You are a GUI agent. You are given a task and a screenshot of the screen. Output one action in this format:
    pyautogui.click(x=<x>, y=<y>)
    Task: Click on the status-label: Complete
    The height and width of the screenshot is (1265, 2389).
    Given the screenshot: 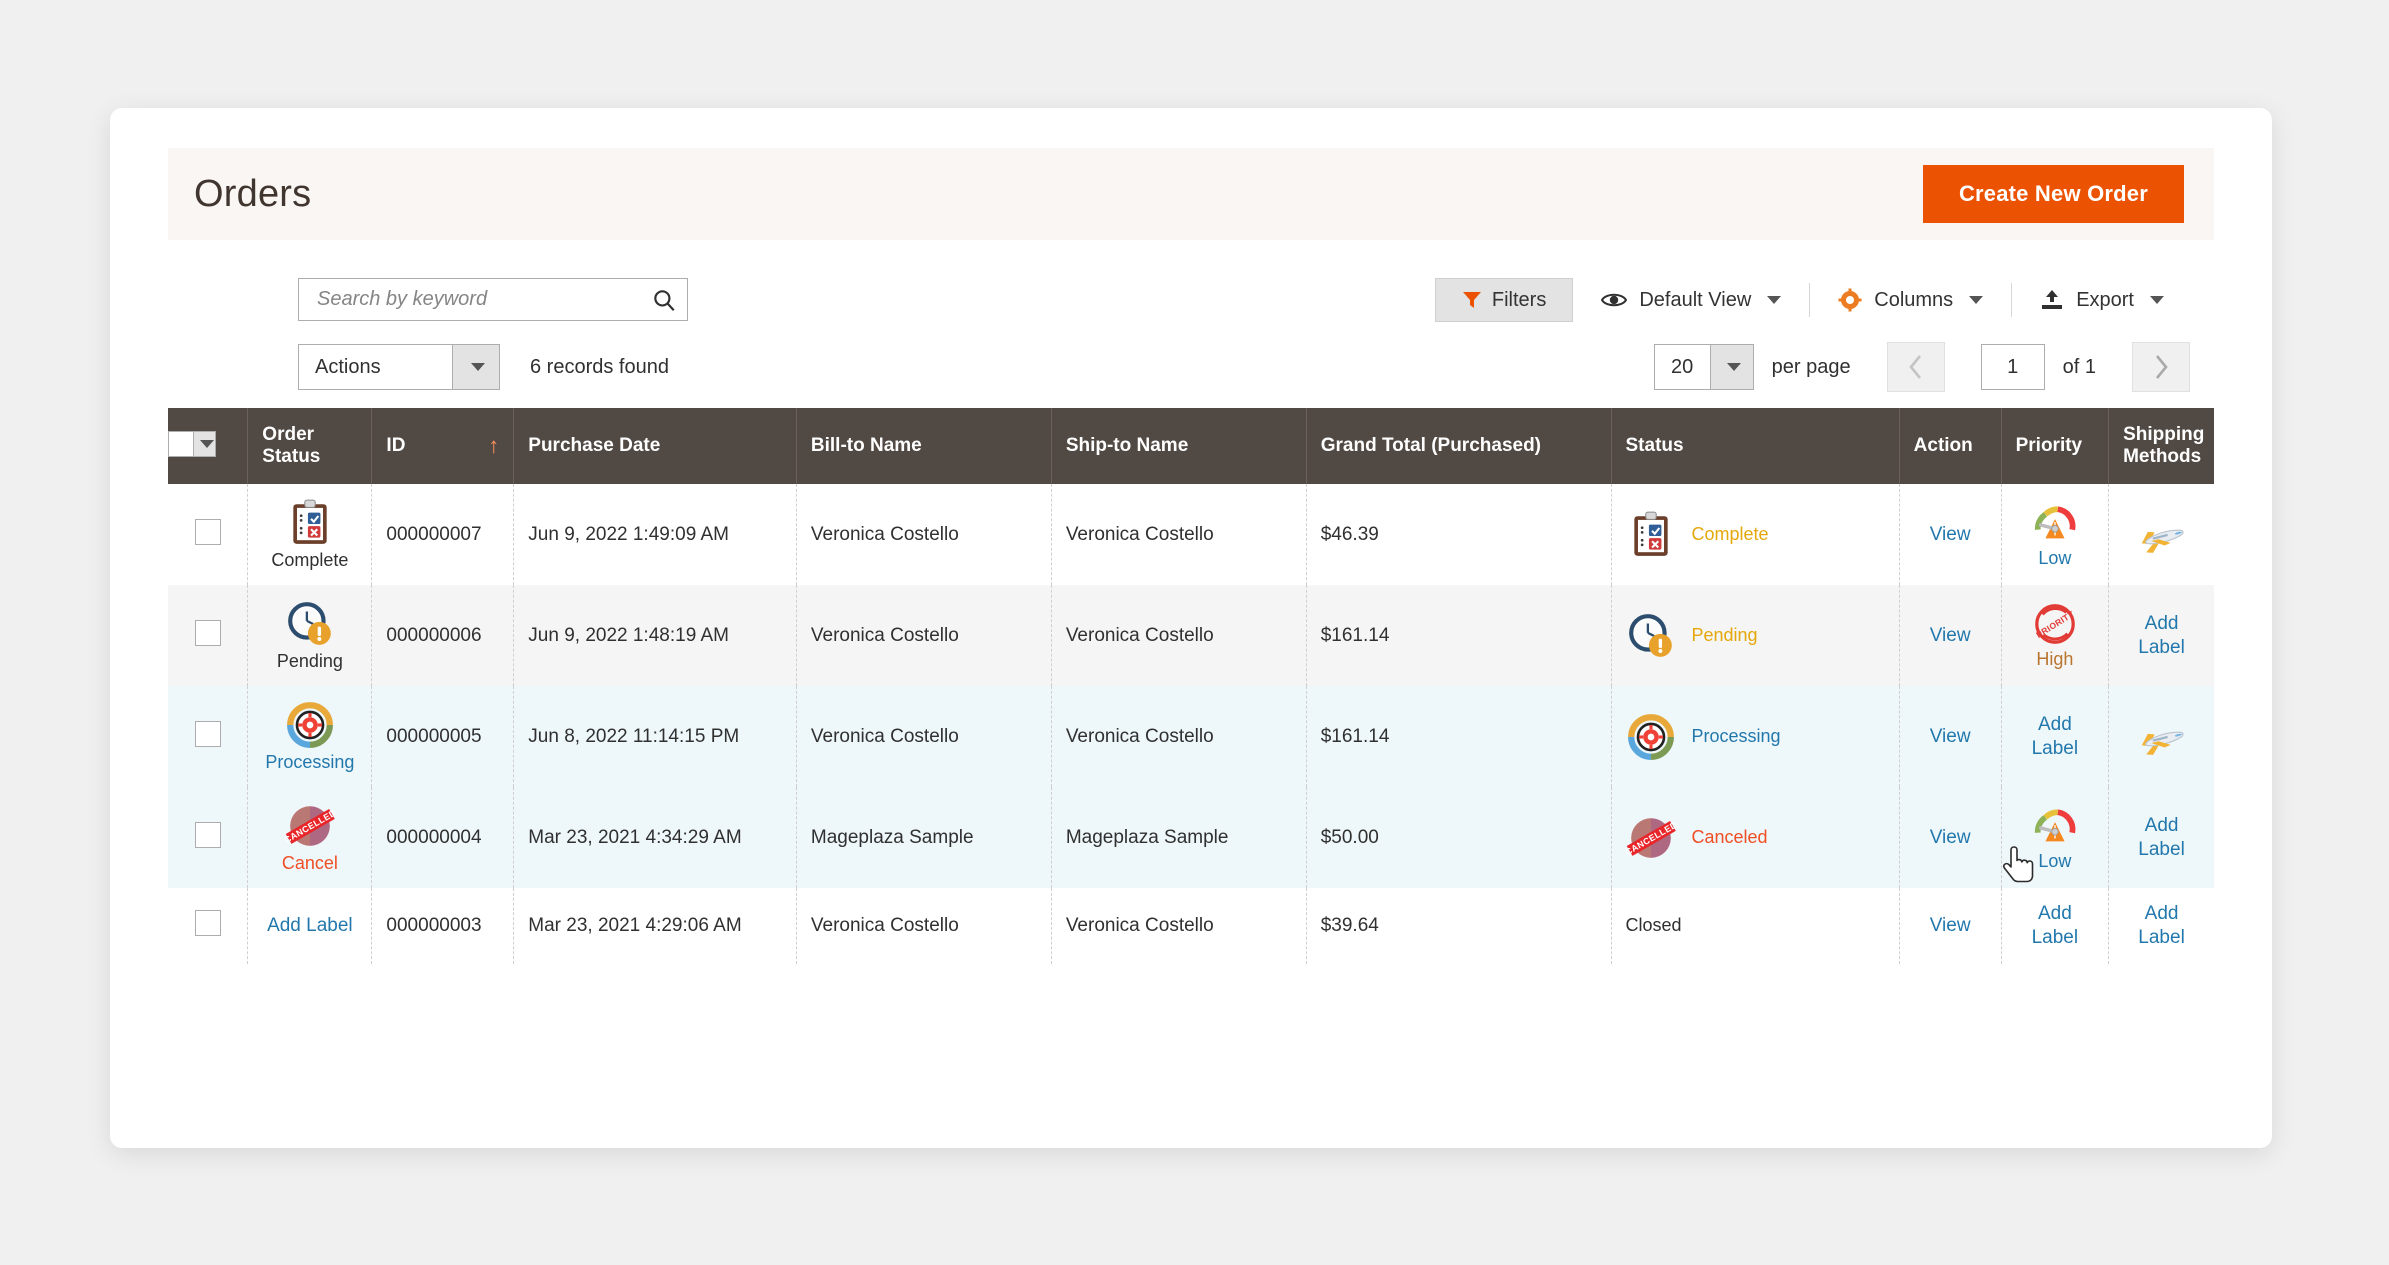 What is the action you would take?
    pyautogui.click(x=1730, y=534)
    